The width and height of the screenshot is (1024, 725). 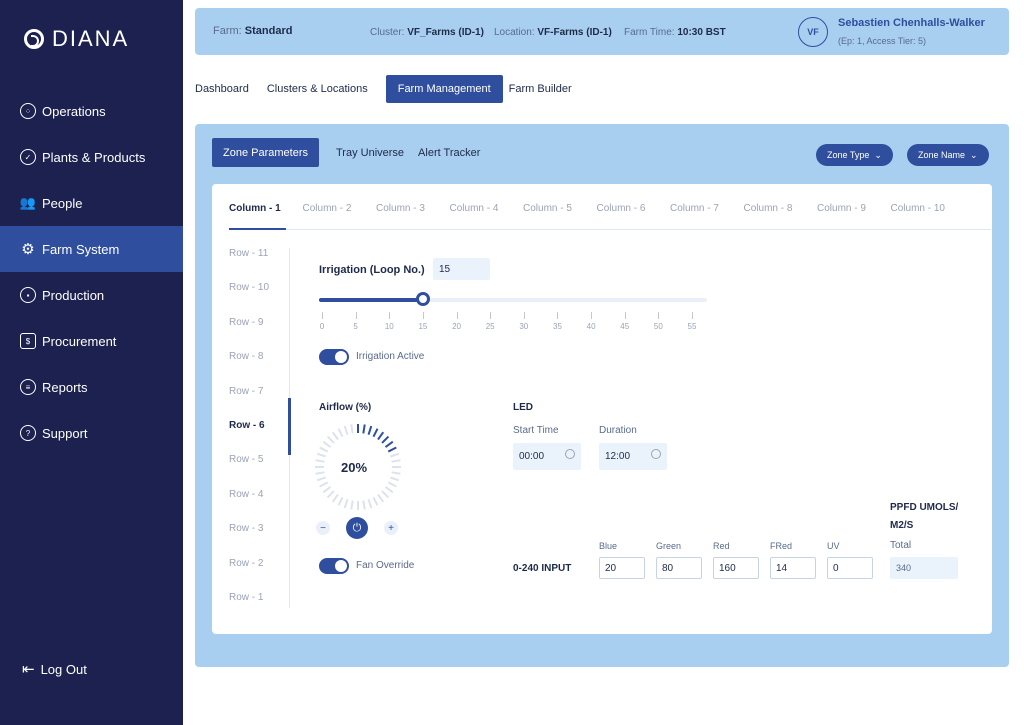 What do you see at coordinates (781, 208) in the screenshot?
I see `column-tab: Column - 8` at bounding box center [781, 208].